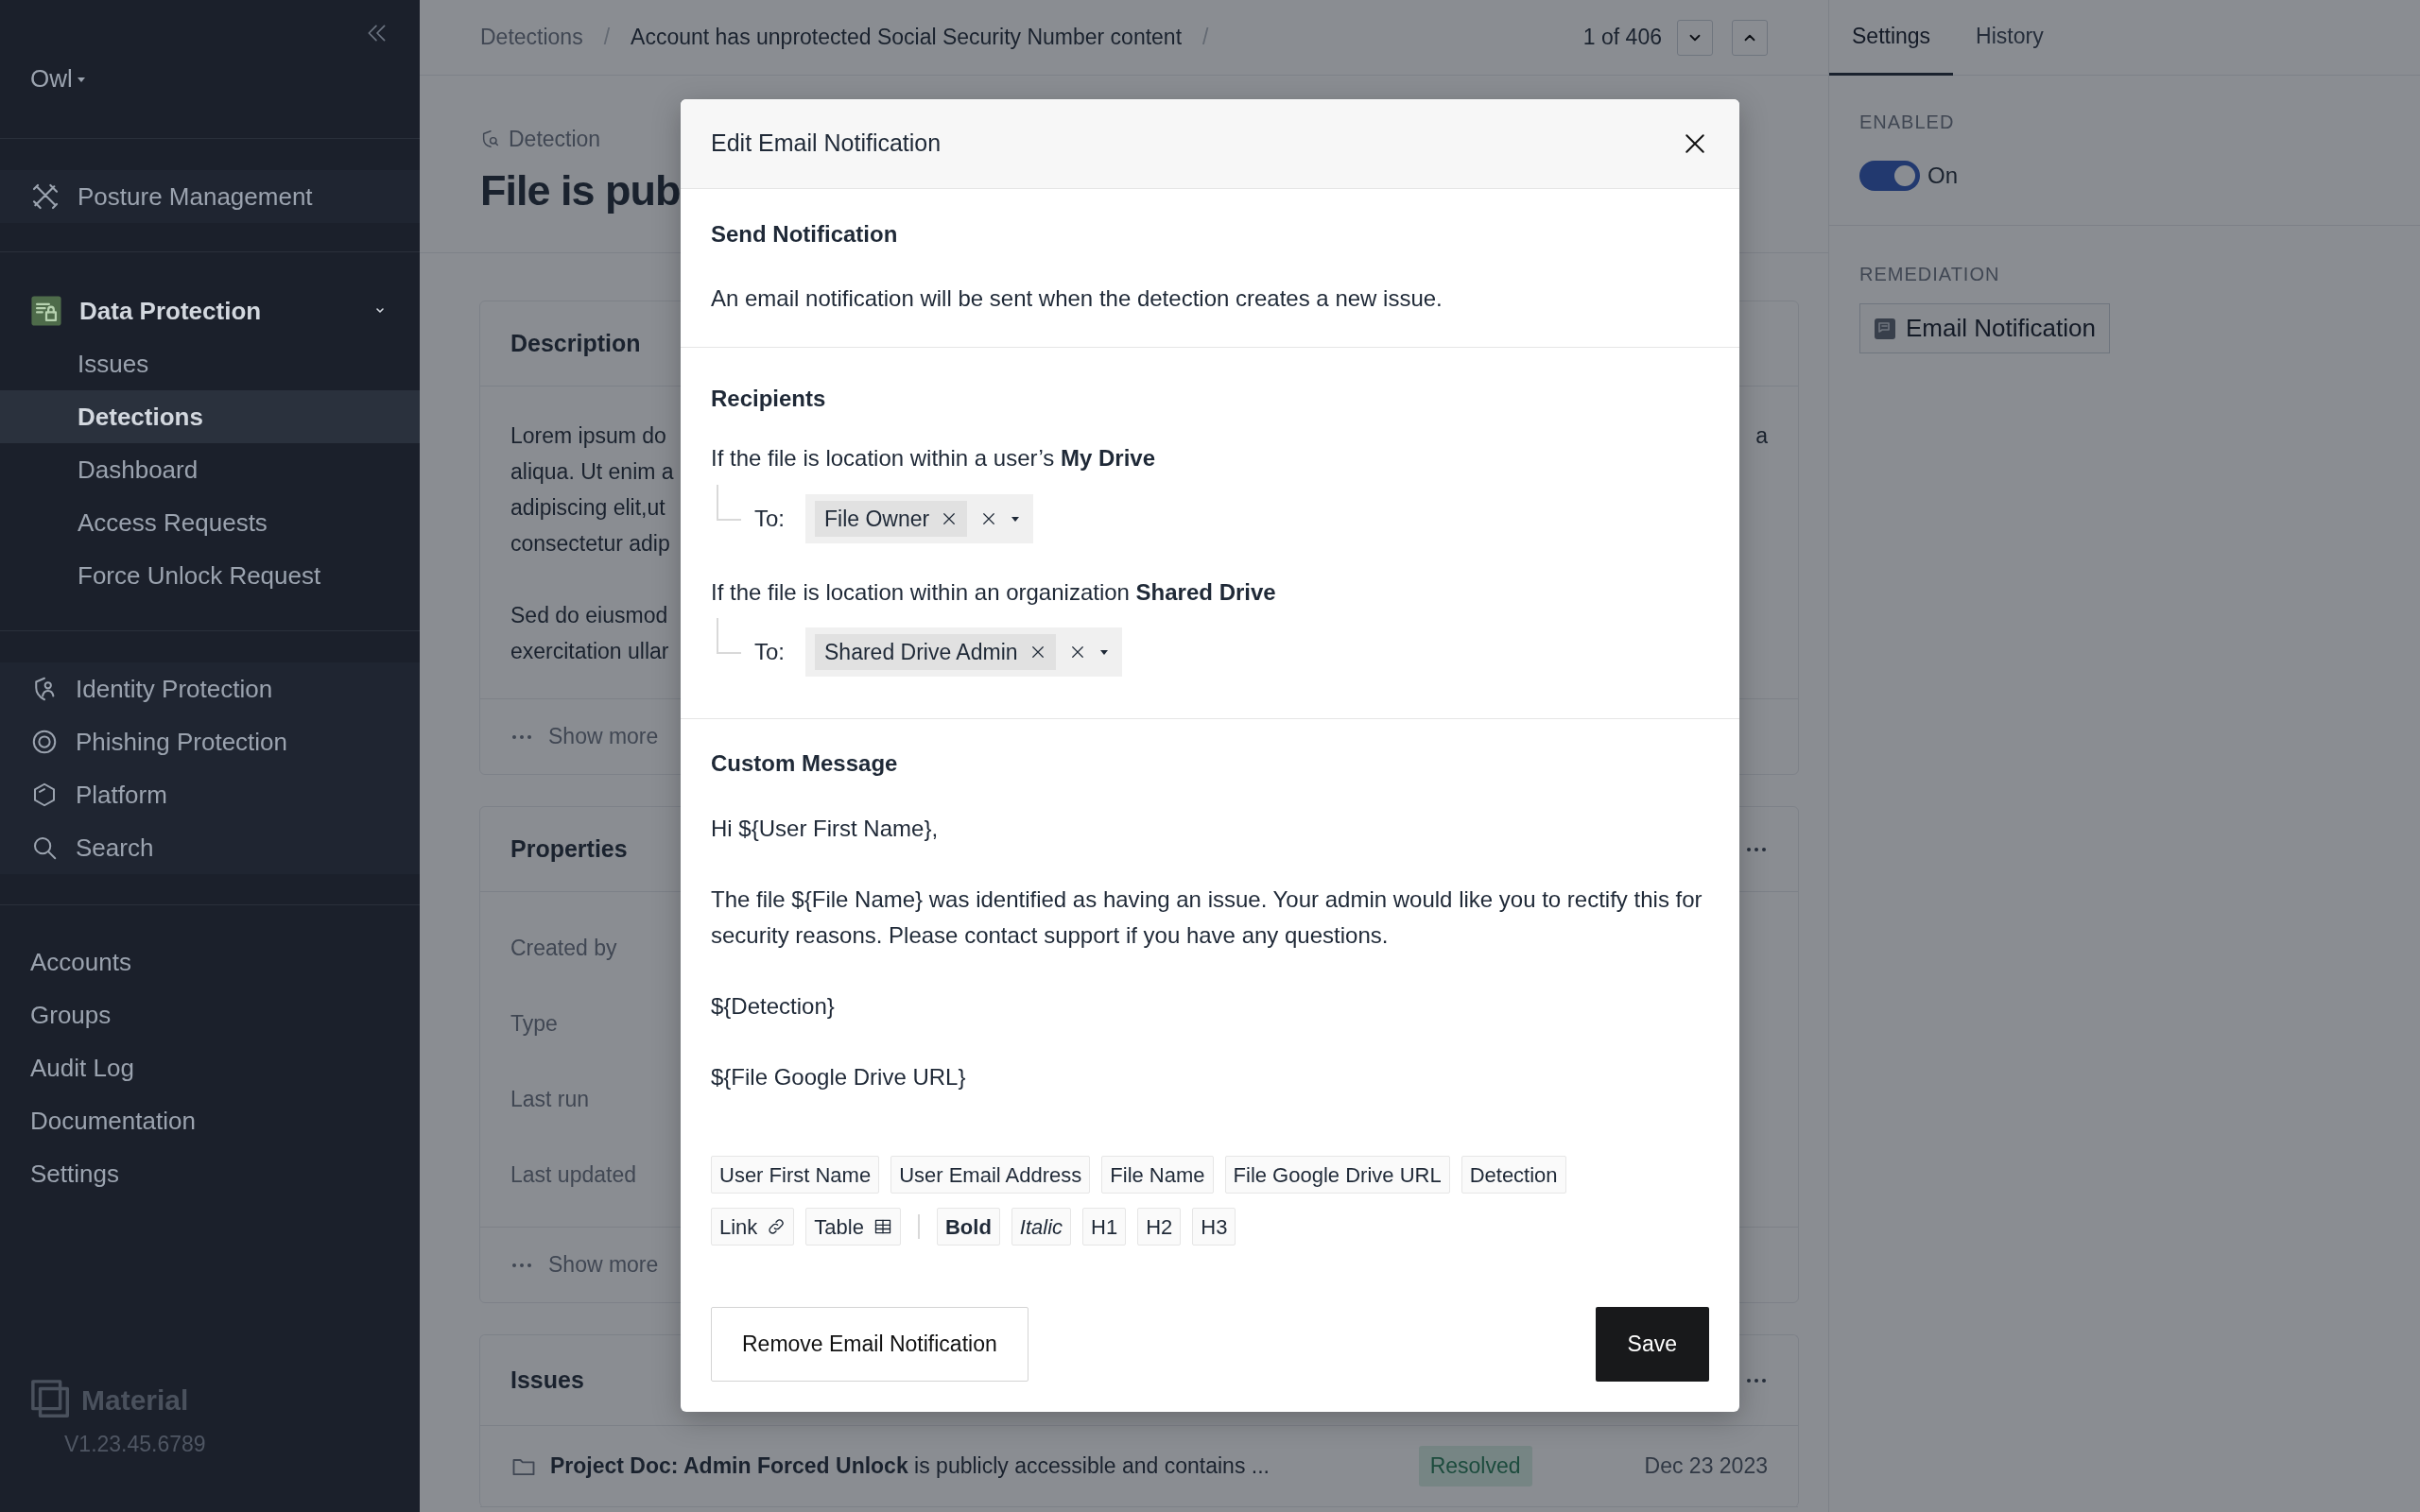 The image size is (2420, 1512). I want to click on nav-item: Accounts, so click(210, 962).